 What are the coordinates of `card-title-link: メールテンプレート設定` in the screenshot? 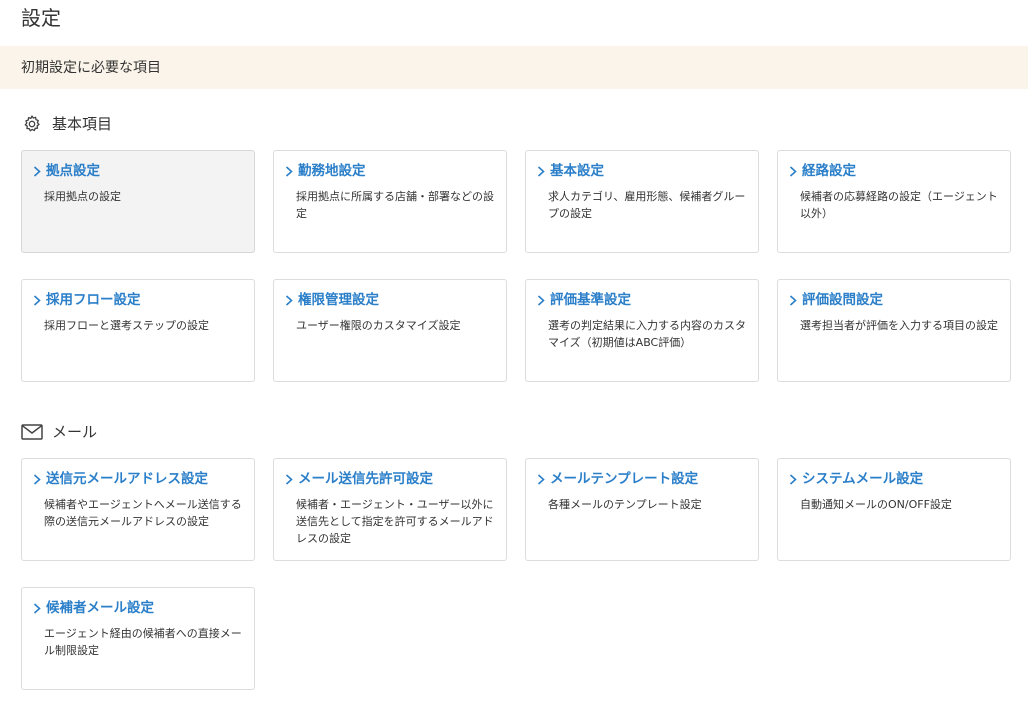 It's located at (617, 479).